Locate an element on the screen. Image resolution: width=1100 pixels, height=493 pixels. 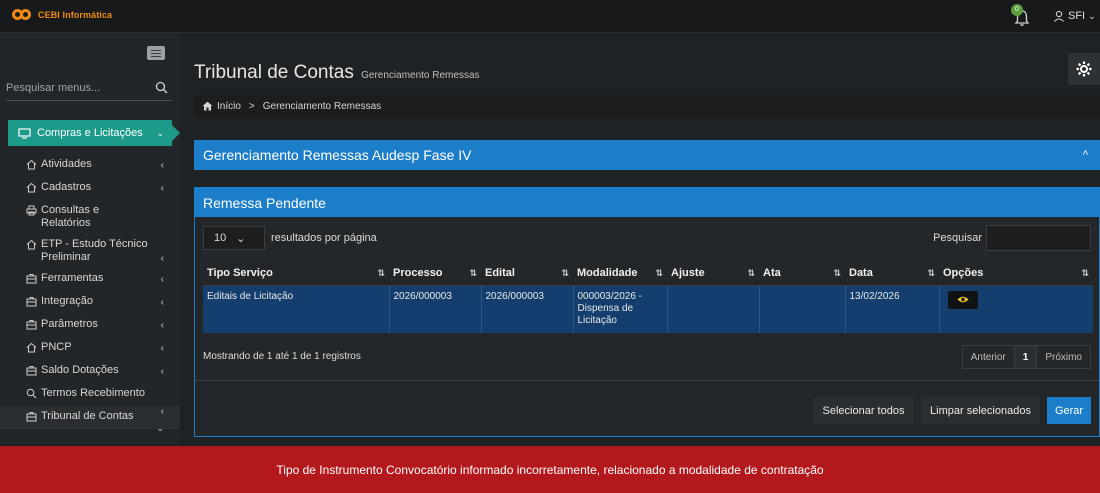
brand-name: CEBI Informática is located at coordinates (75, 15).